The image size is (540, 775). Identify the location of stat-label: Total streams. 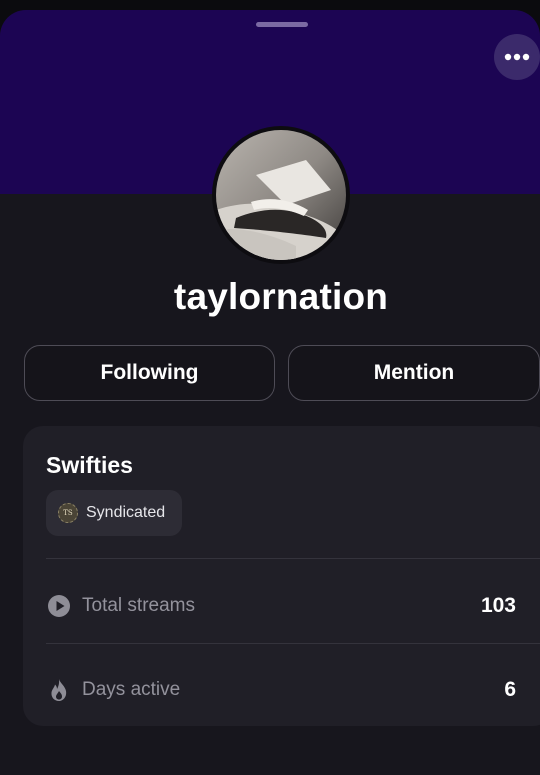
(138, 605).